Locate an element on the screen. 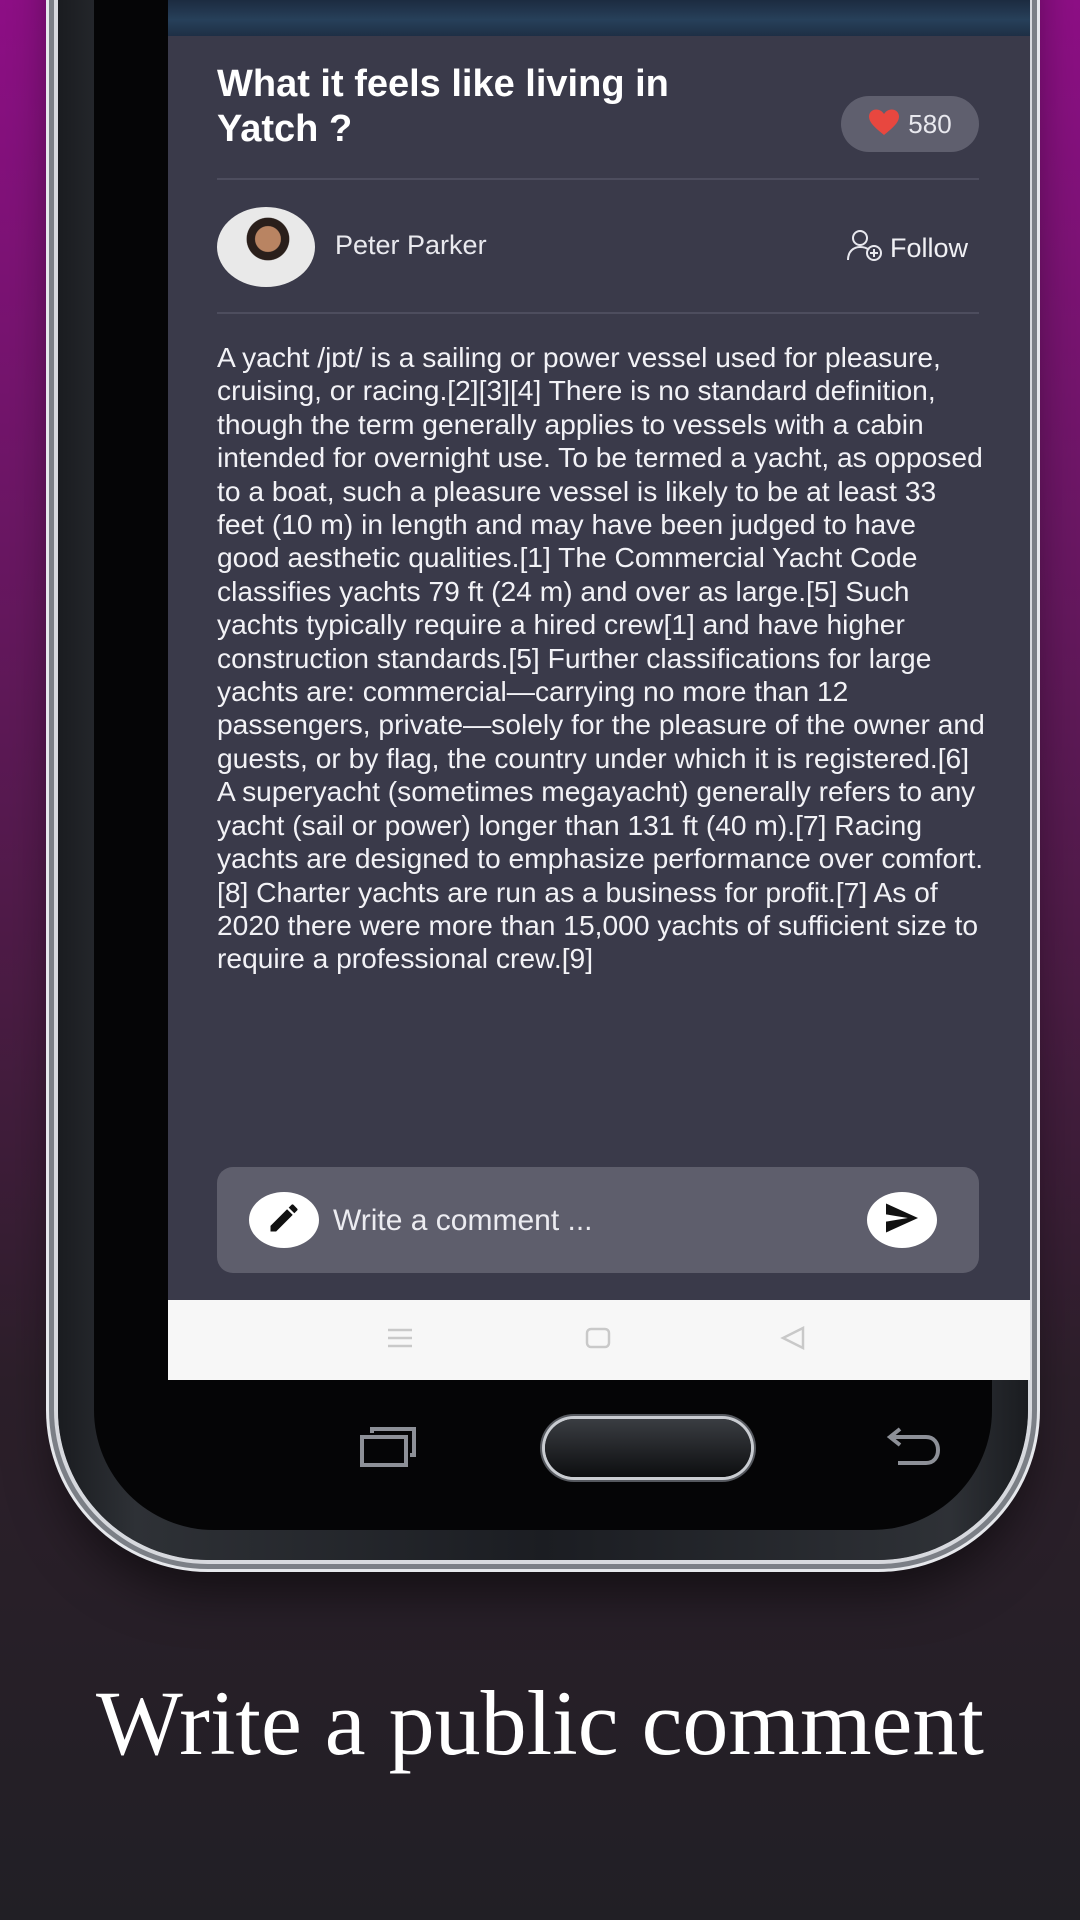 The image size is (1080, 1920). promo-caption: Write a public comment is located at coordinates (540, 1723).